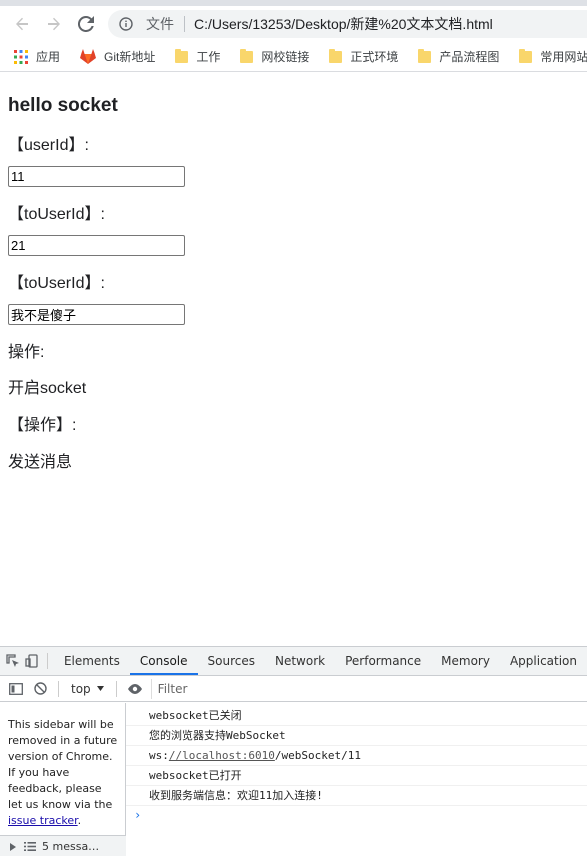 This screenshot has height=856, width=587. What do you see at coordinates (297, 389) in the screenshot?
I see `open-socket-link: 开启socket` at bounding box center [297, 389].